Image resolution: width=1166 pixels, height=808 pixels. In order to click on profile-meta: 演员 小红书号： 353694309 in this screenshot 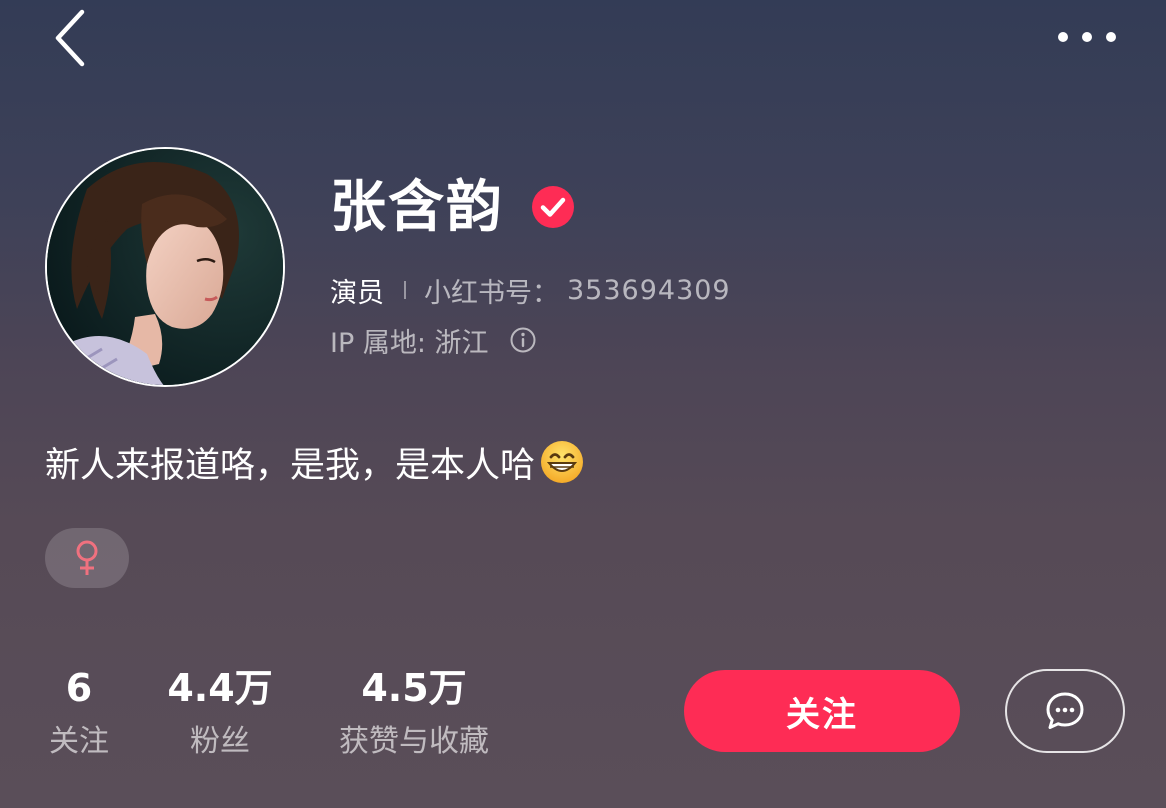, I will do `click(530, 290)`.